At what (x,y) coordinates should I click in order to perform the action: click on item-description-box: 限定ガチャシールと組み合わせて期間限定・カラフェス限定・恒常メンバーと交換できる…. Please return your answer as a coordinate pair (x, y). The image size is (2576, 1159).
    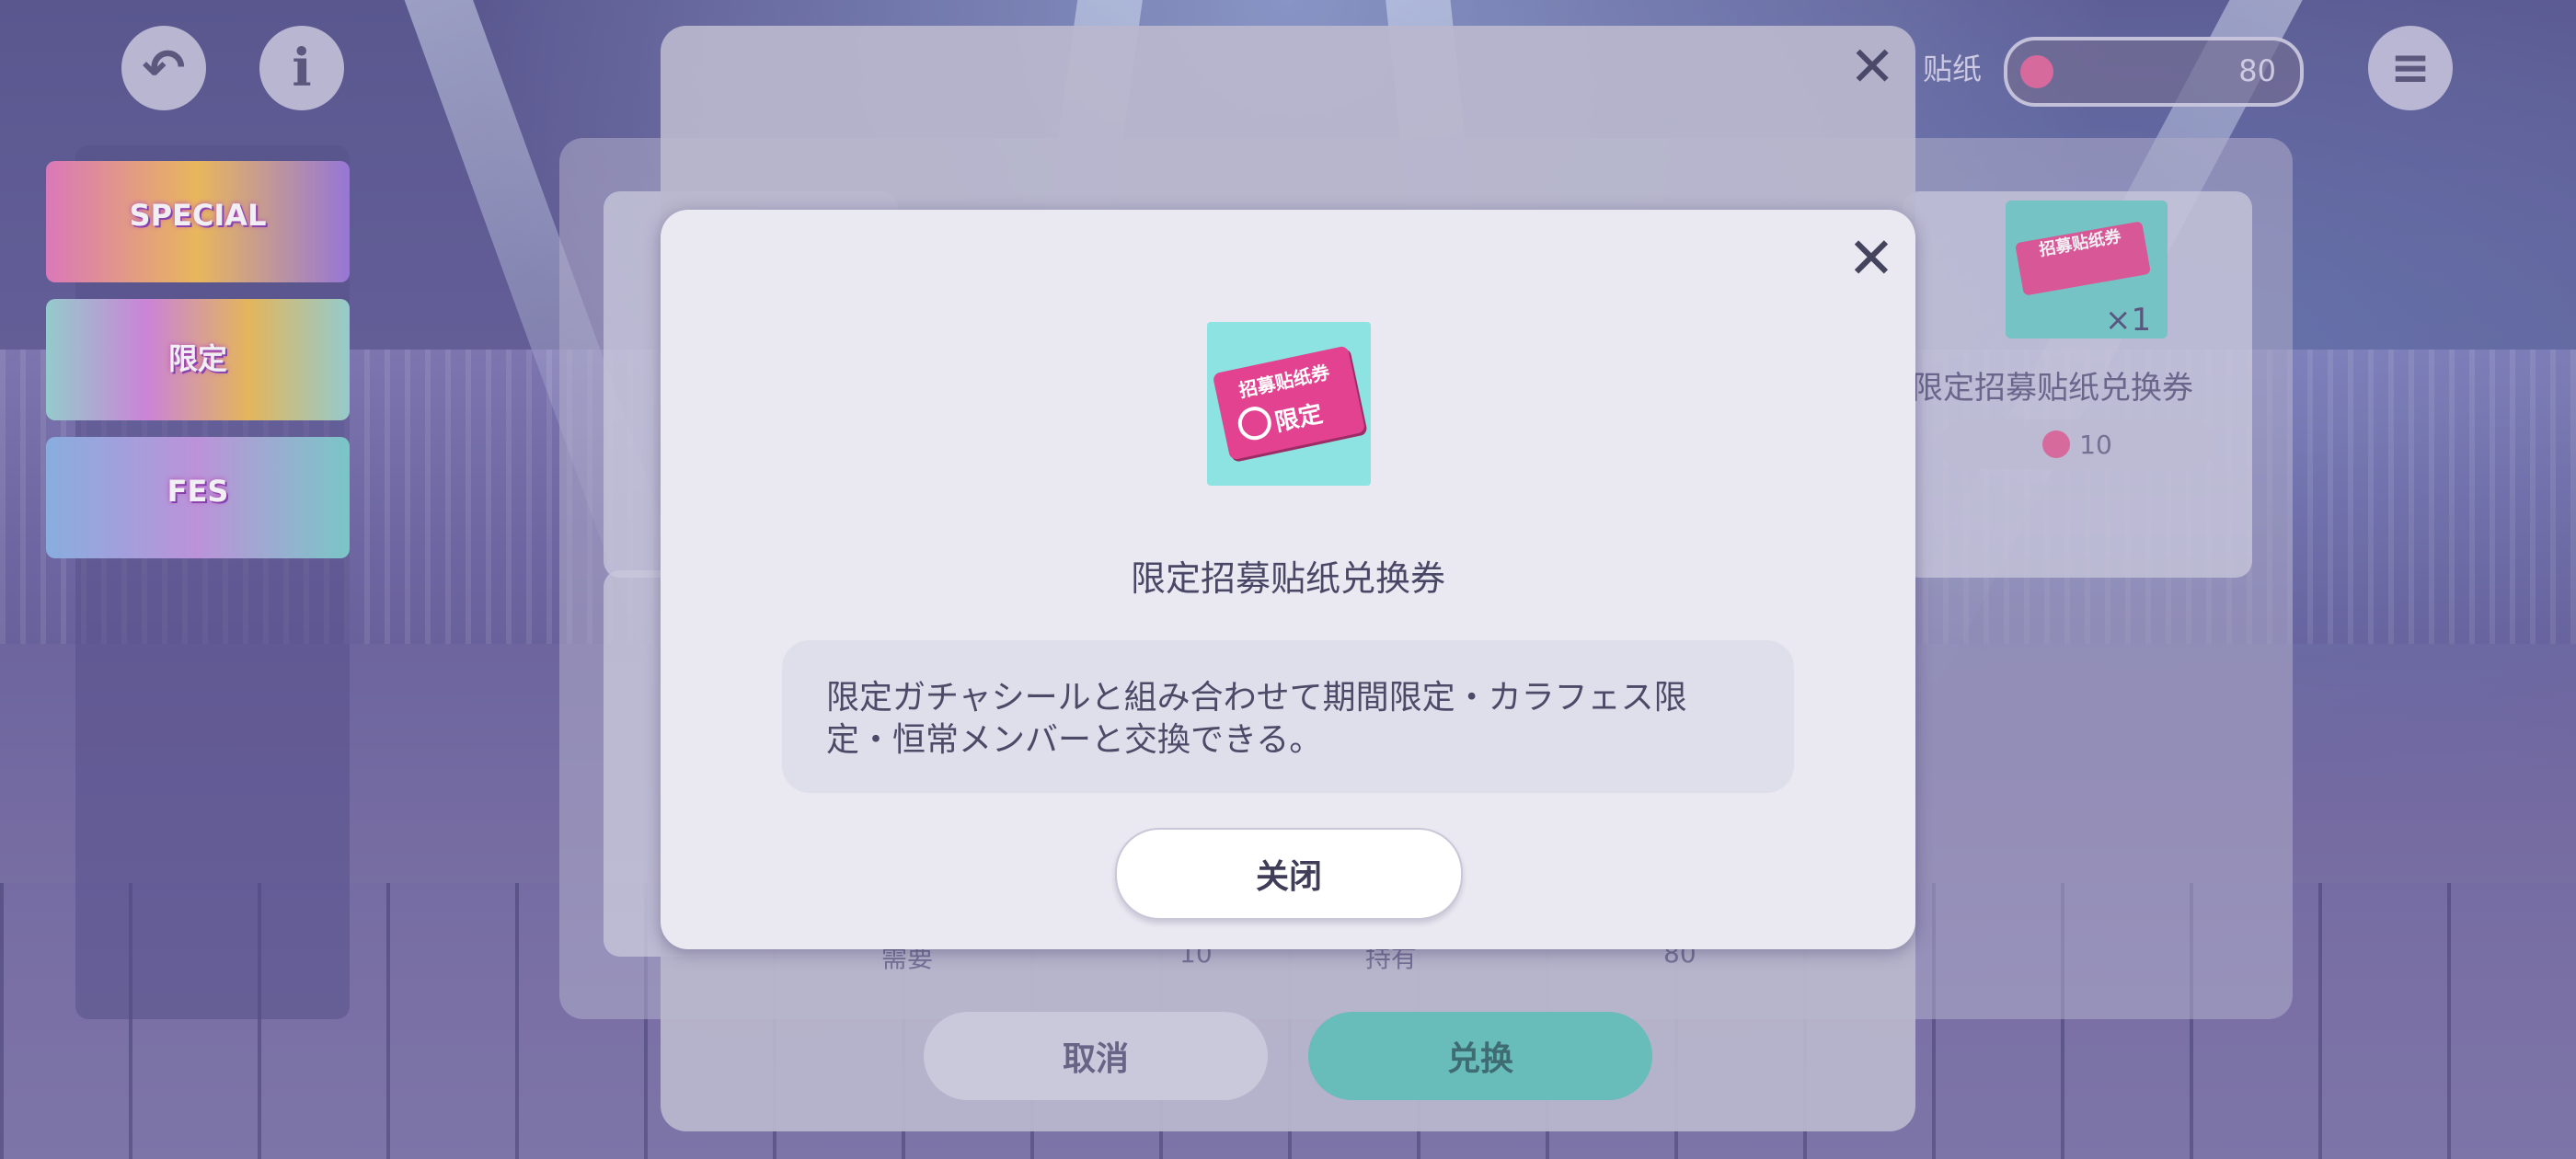
    Looking at the image, I should click on (1288, 716).